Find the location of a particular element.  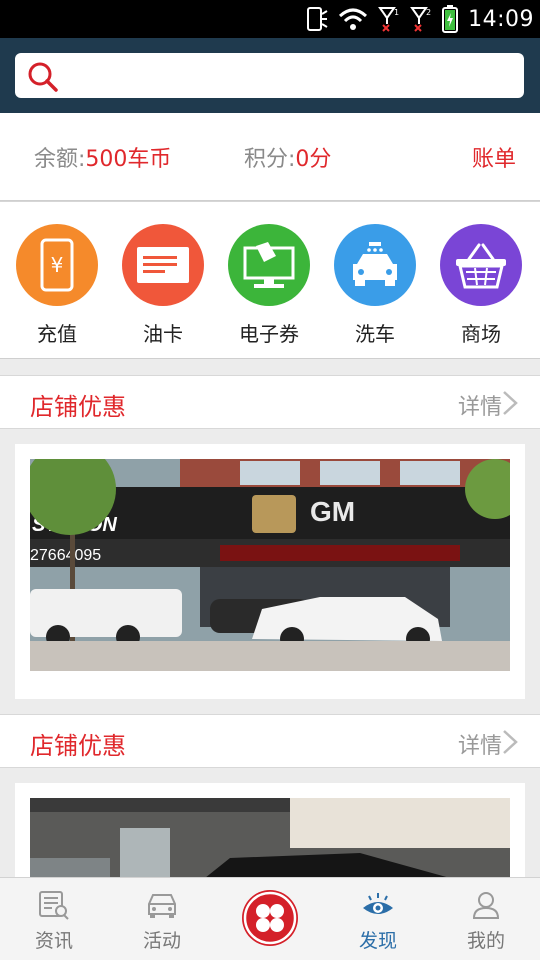

home-center-button is located at coordinates (270, 918).